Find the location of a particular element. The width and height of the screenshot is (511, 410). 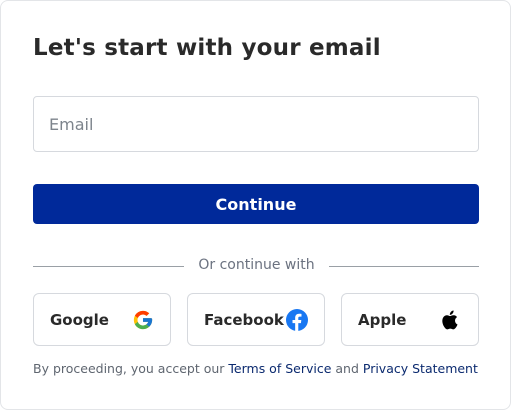

divider: Or continue with is located at coordinates (256, 266).